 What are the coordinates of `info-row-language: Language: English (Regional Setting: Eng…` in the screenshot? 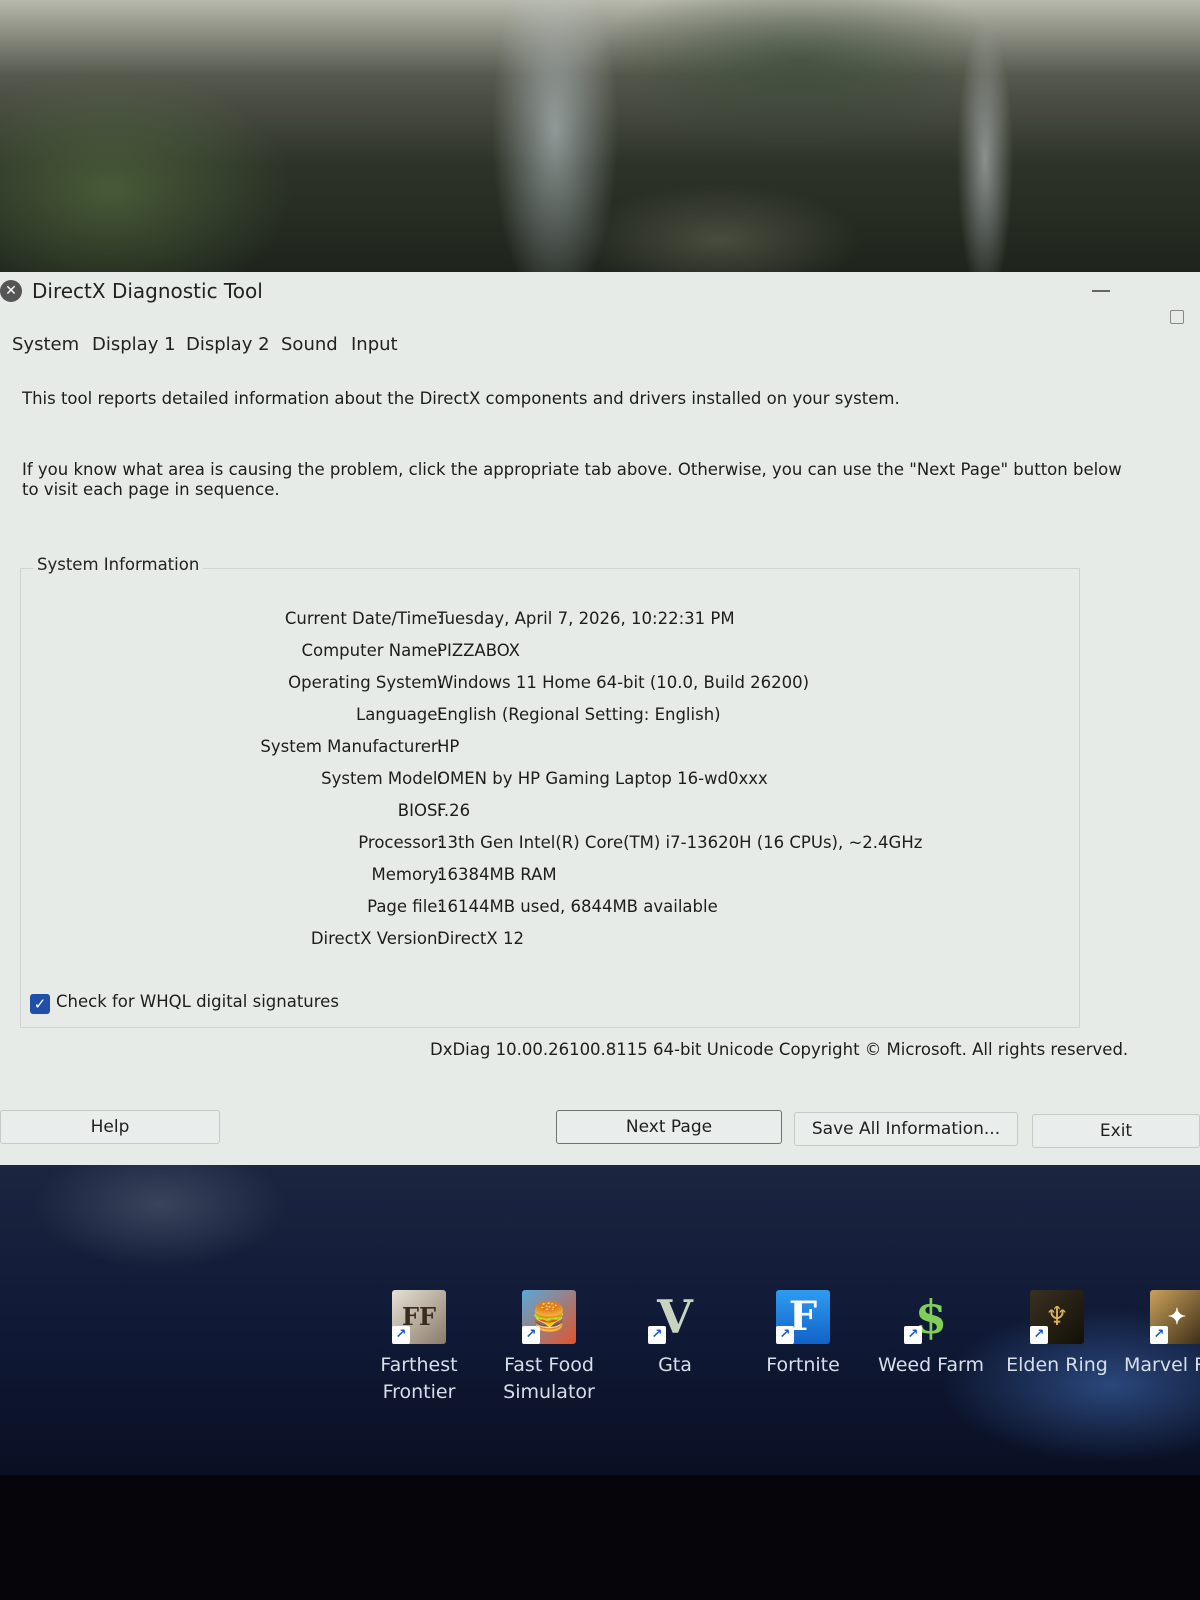 It's located at (521, 717).